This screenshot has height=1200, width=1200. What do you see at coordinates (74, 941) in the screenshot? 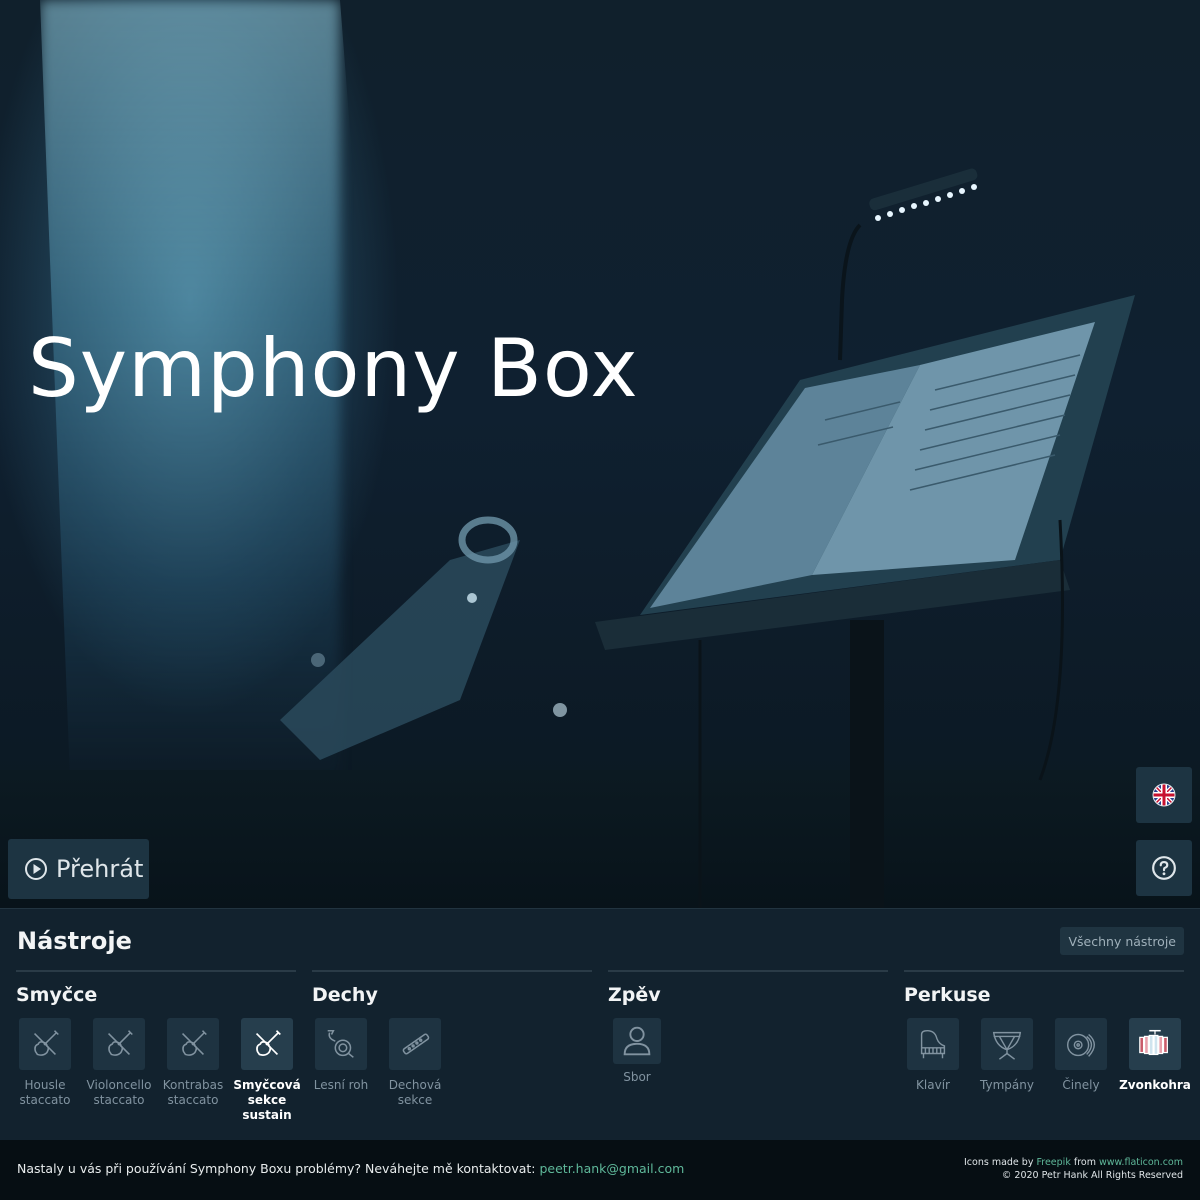
I see `panel-title: Nástroje` at bounding box center [74, 941].